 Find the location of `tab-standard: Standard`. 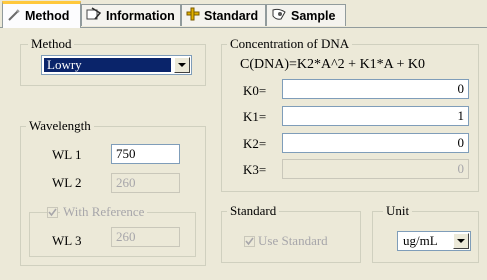

tab-standard: Standard is located at coordinates (223, 15).